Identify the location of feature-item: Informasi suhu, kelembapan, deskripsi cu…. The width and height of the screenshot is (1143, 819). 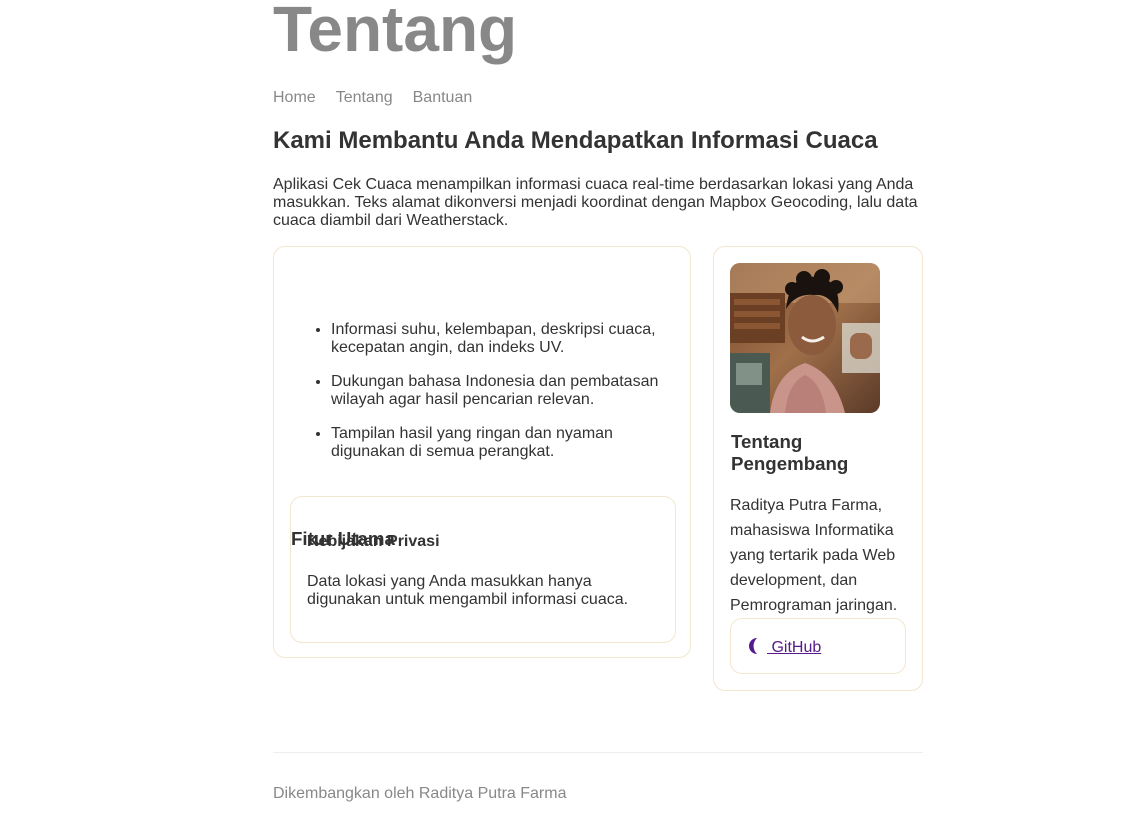
(501, 339).